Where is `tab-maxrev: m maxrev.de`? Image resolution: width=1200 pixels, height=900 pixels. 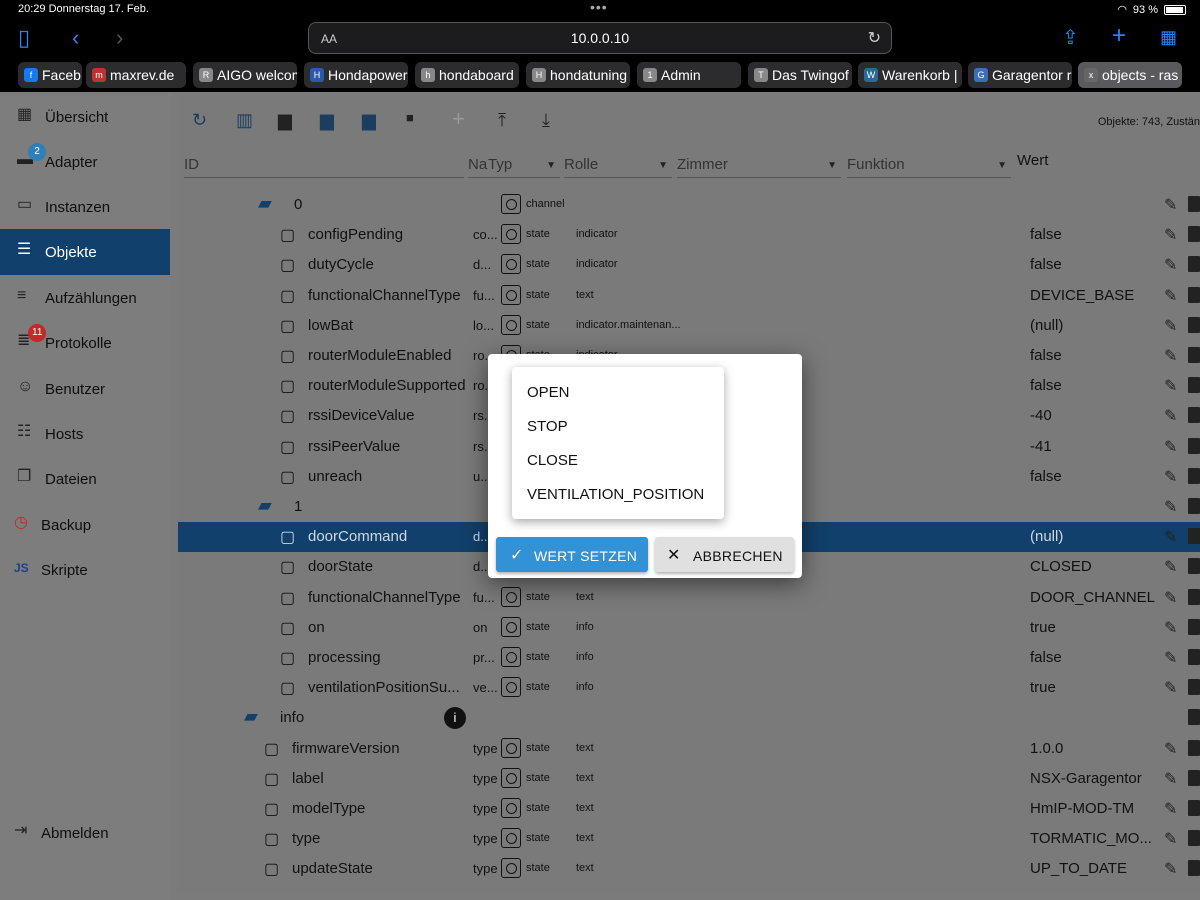
tab-maxrev: m maxrev.de is located at coordinates (136, 75).